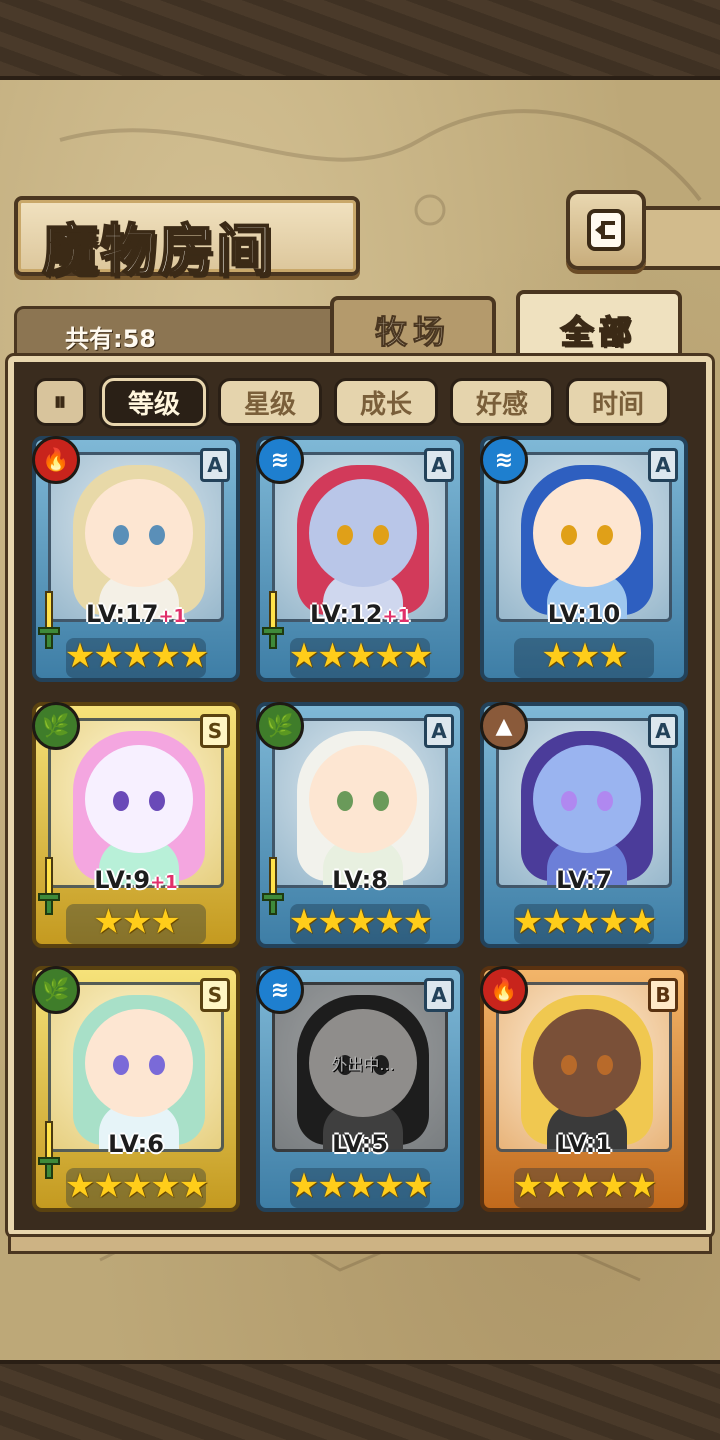 The height and width of the screenshot is (1440, 720). What do you see at coordinates (599, 328) in the screenshot?
I see `tab-all: 全部` at bounding box center [599, 328].